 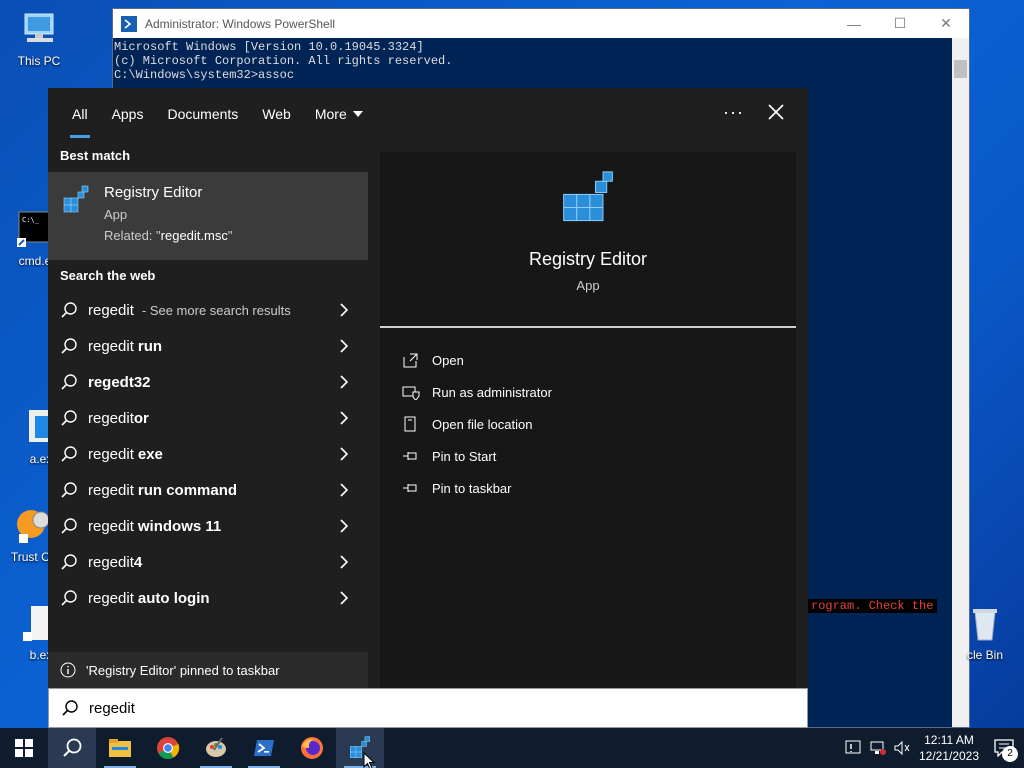 I want to click on tab-label: All, so click(x=80, y=114).